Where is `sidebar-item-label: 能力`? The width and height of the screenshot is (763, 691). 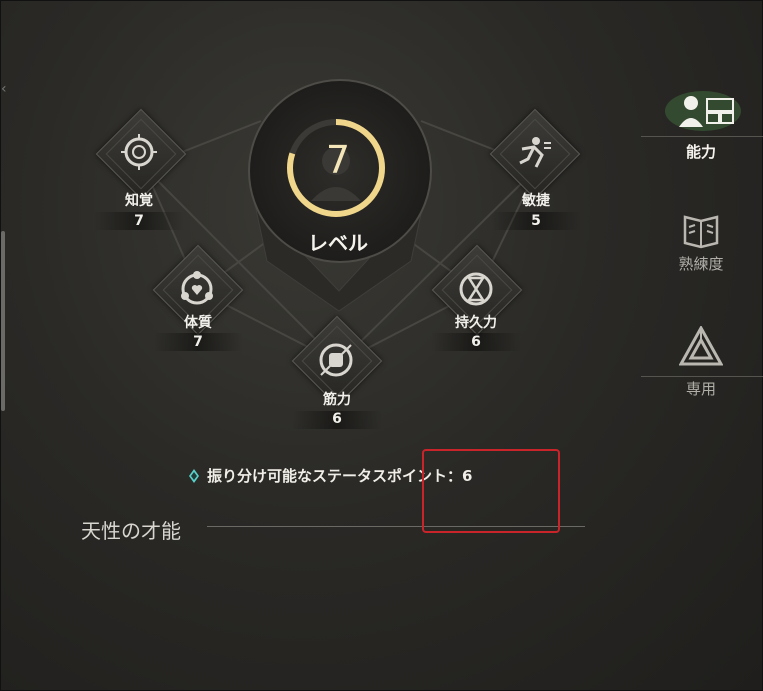 sidebar-item-label: 能力 is located at coordinates (700, 152).